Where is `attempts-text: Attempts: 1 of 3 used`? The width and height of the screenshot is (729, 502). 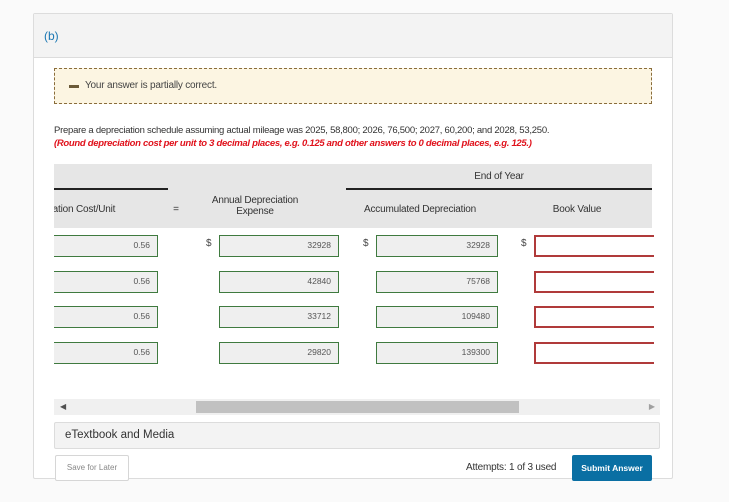 attempts-text: Attempts: 1 of 3 used is located at coordinates (511, 467).